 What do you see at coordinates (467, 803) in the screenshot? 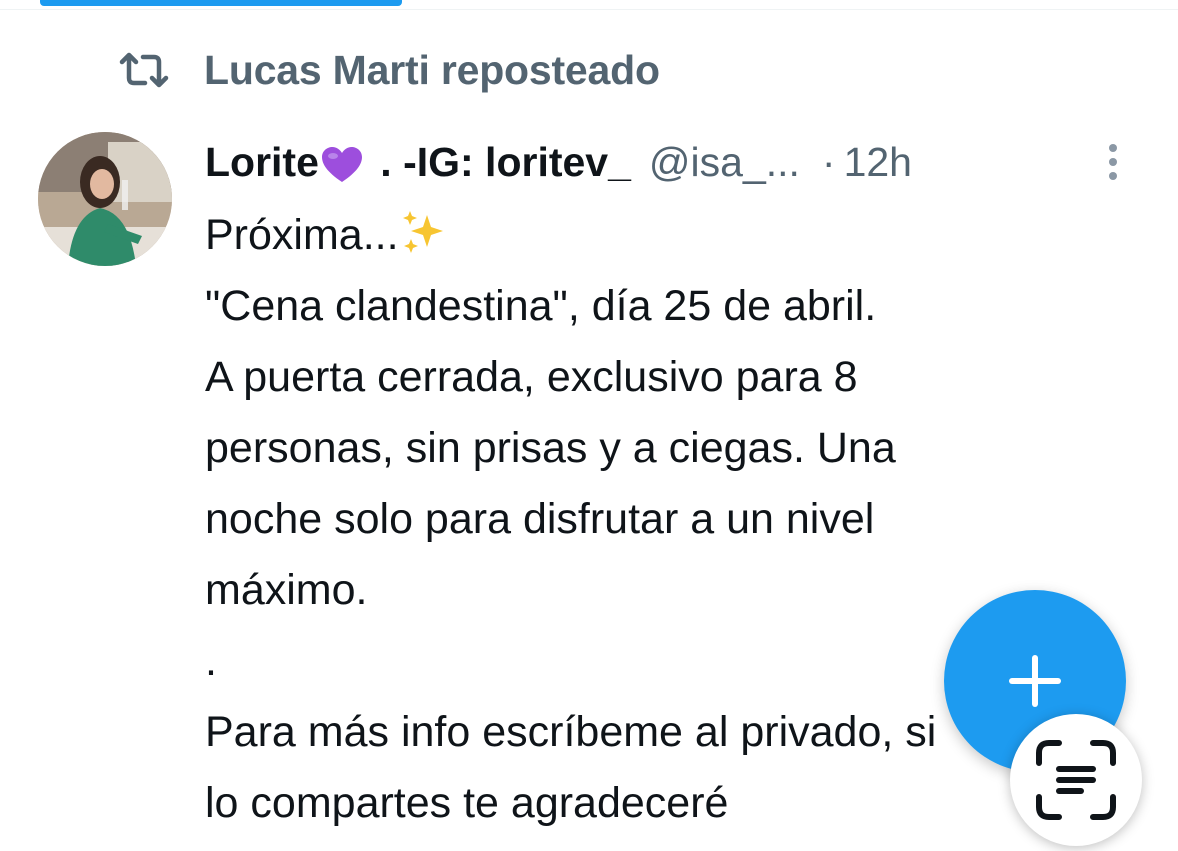
I see `tweet-line: lo compartes te agradeceré` at bounding box center [467, 803].